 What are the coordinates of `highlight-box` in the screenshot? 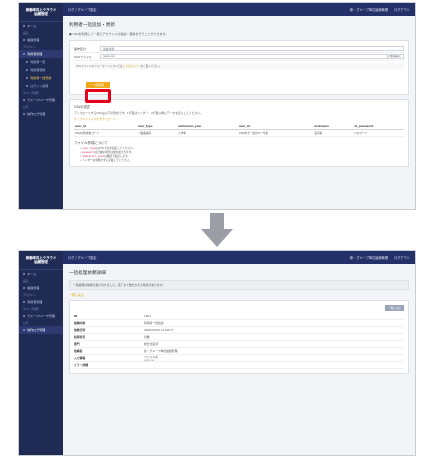 It's located at (98, 96).